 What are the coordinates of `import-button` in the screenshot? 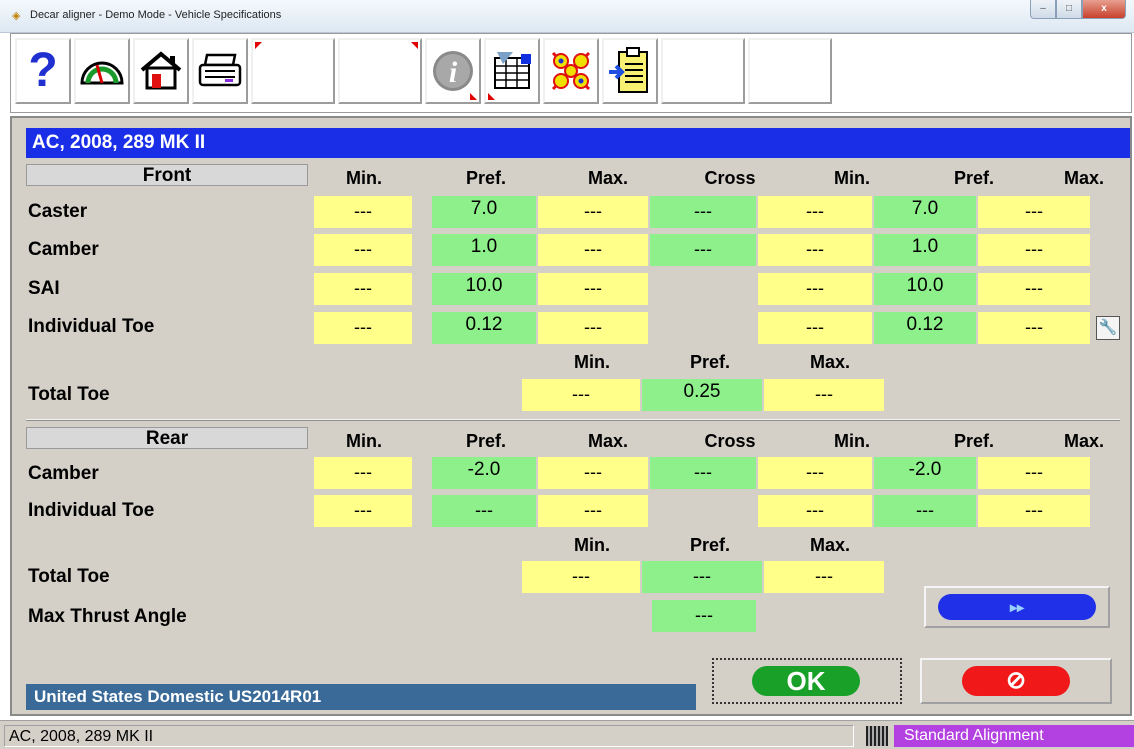 It's located at (630, 71).